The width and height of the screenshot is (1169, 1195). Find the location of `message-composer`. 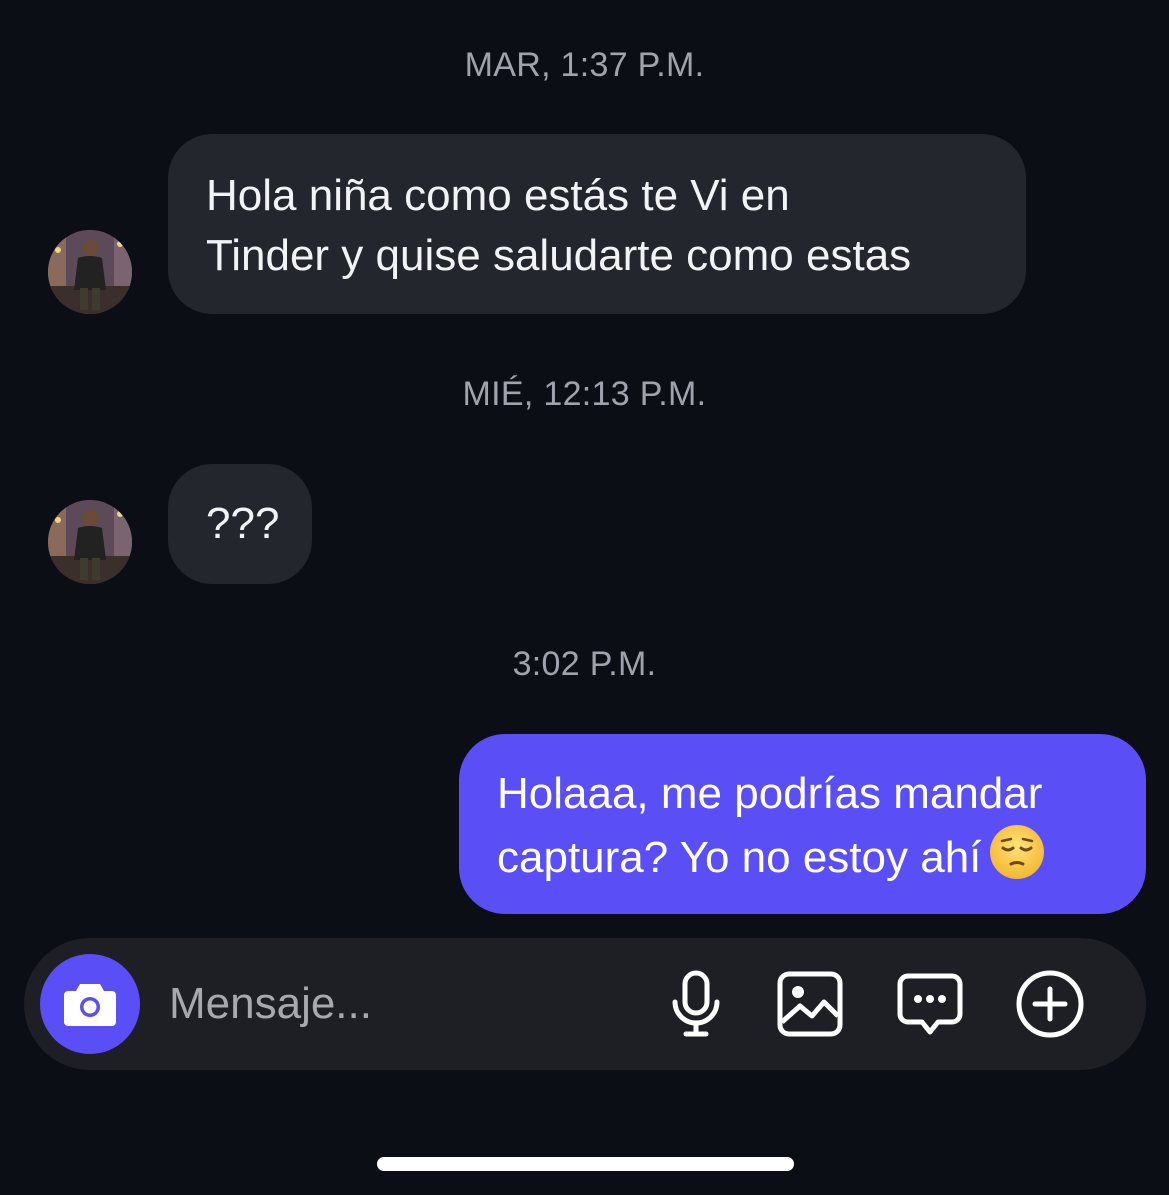

message-composer is located at coordinates (585, 1004).